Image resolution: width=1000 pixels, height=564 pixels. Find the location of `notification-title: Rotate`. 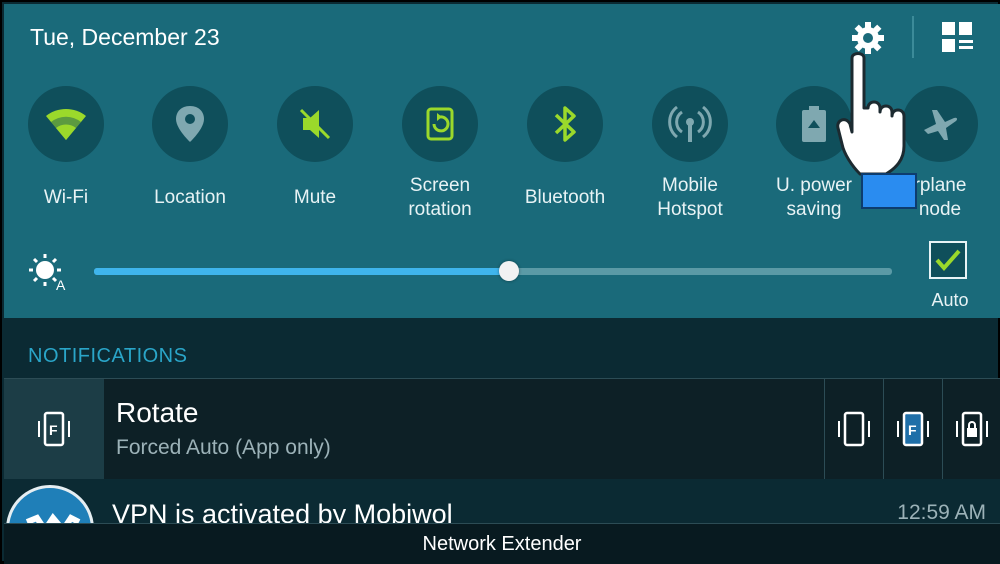

notification-title: Rotate is located at coordinates (157, 412).